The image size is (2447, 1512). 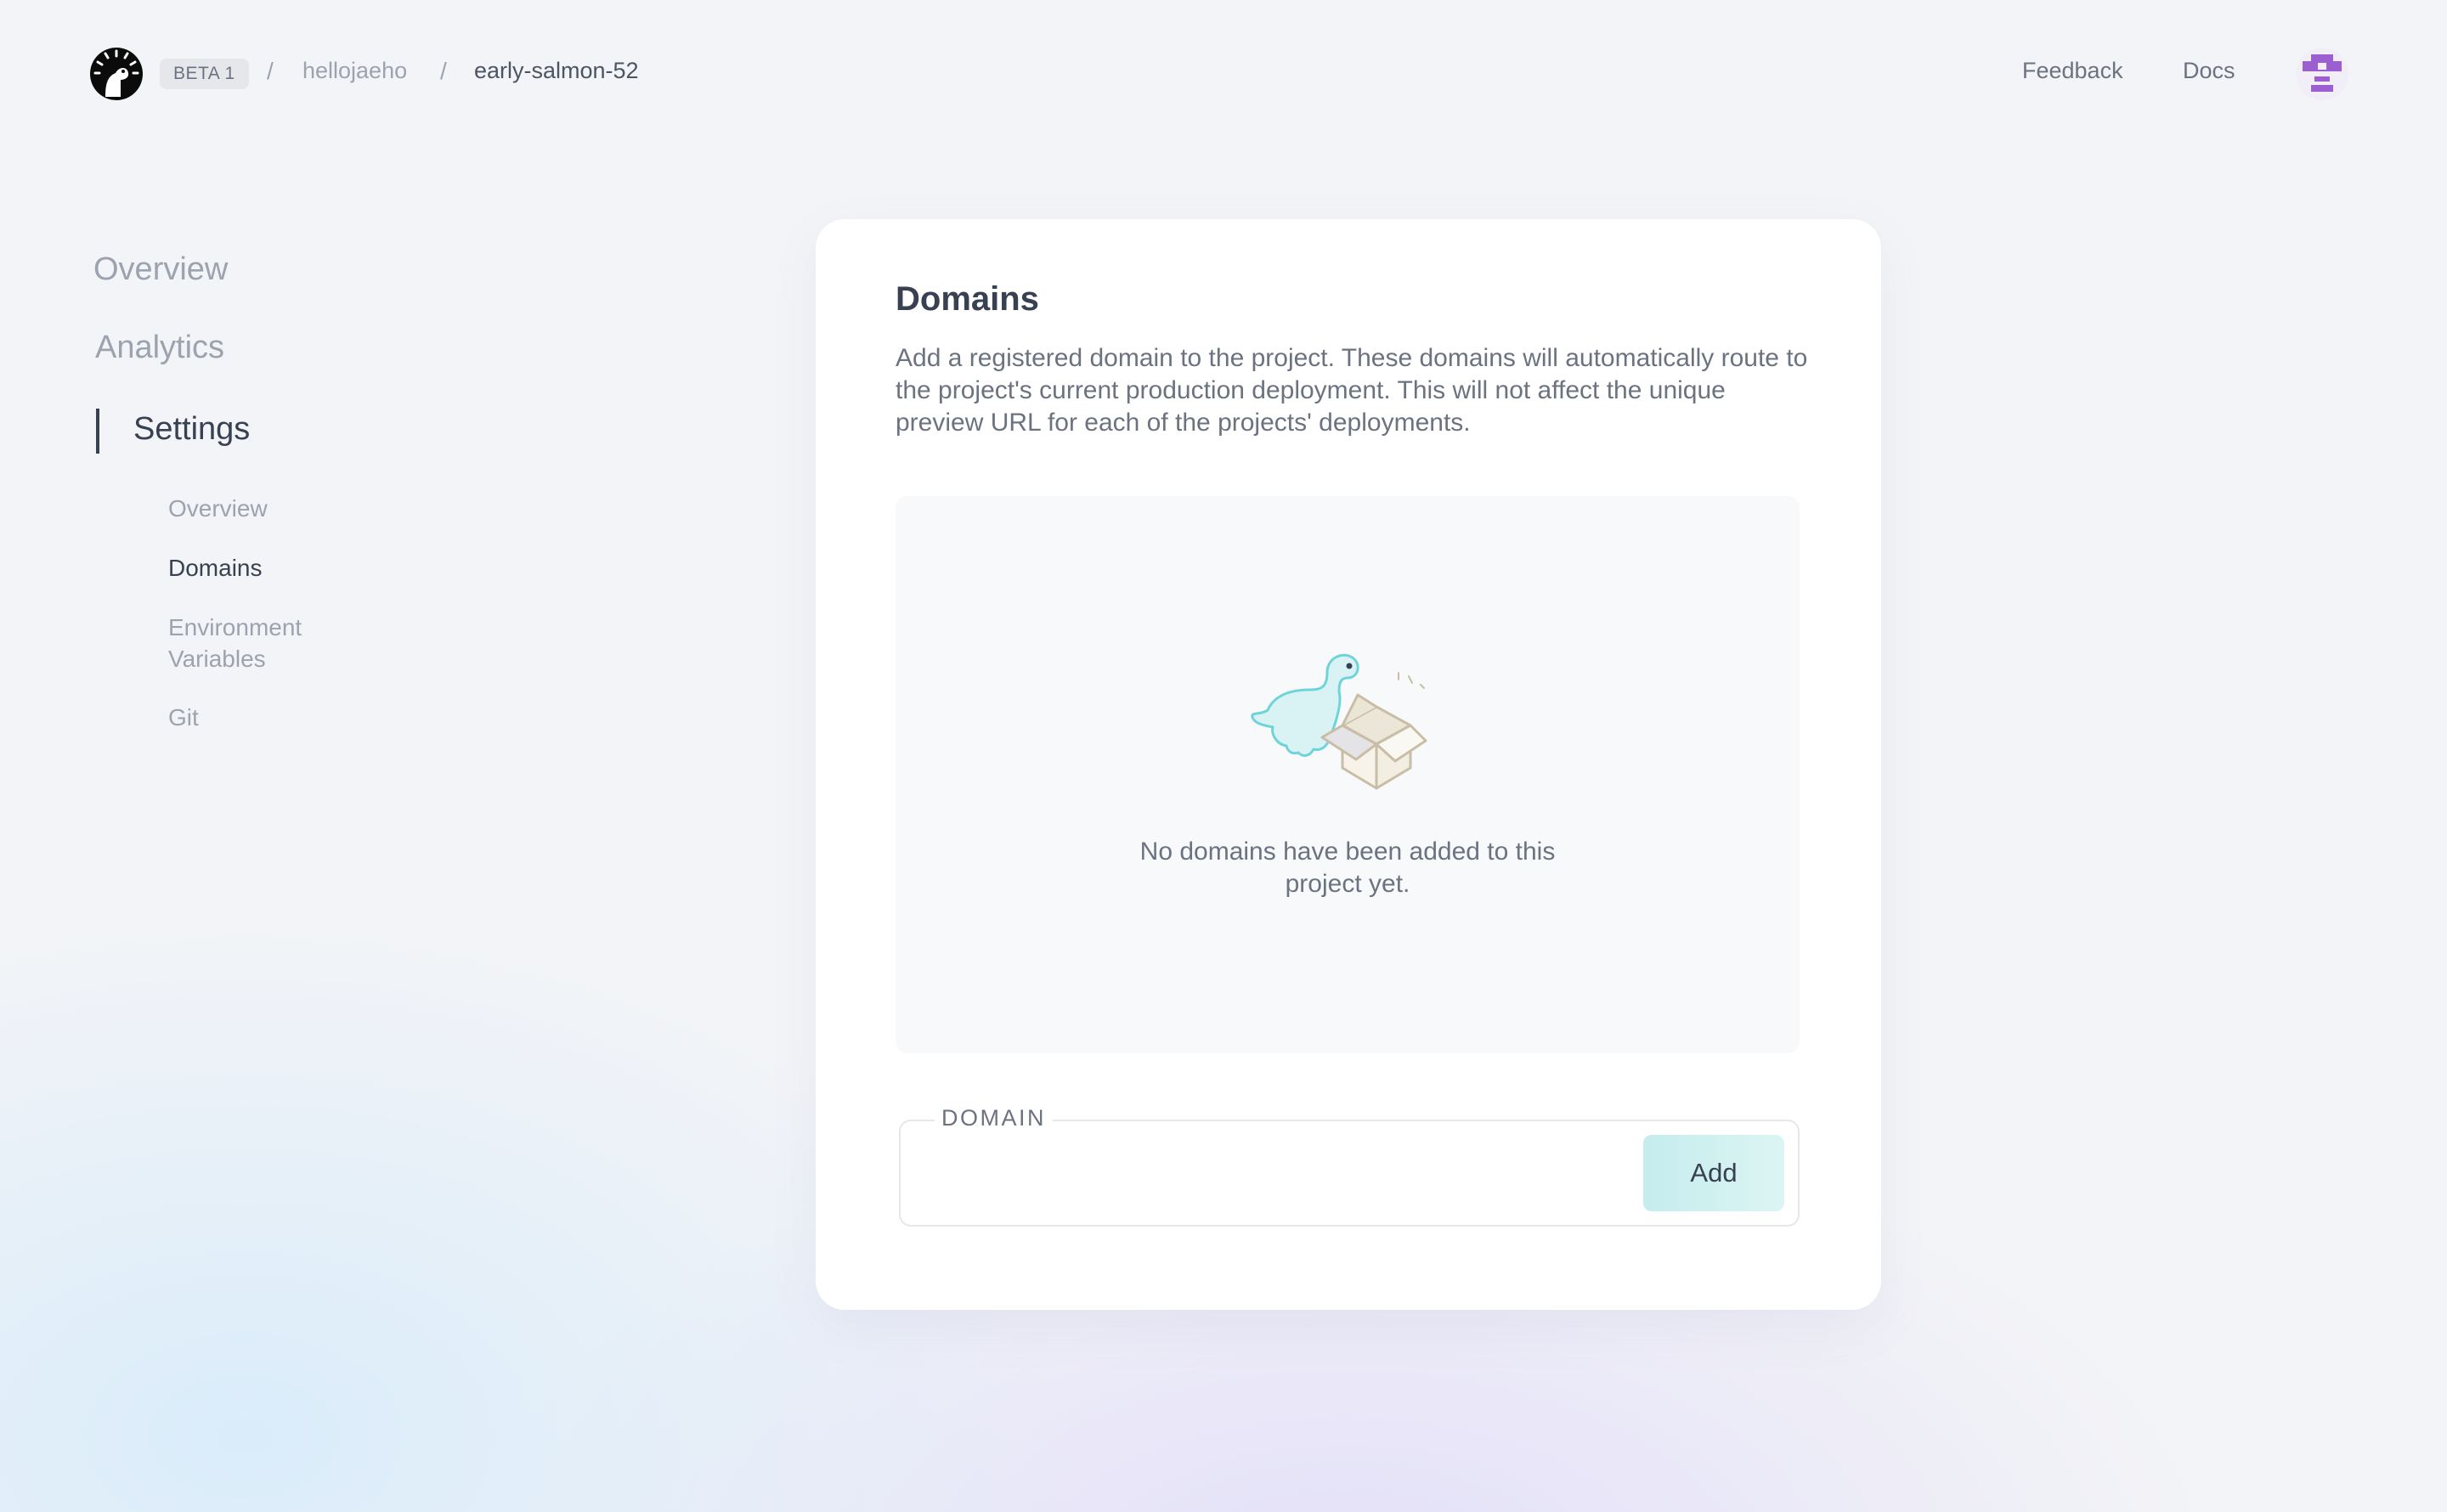 I want to click on feedback-link: Feedback, so click(x=2072, y=71).